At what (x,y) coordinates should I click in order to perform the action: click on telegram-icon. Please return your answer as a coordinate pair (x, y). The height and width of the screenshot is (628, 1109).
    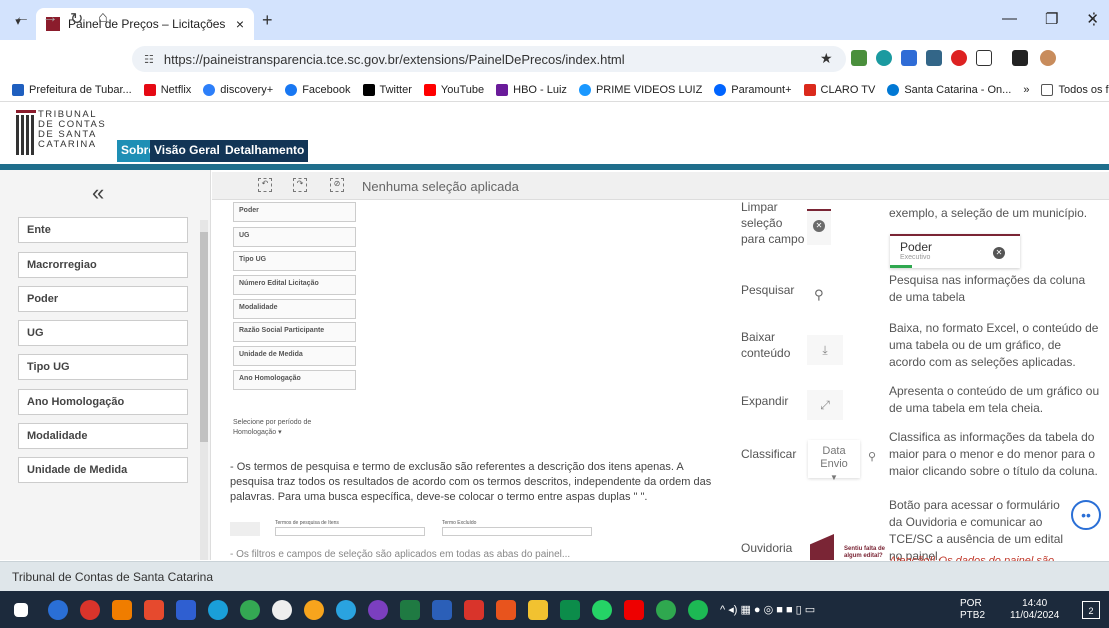
    Looking at the image, I should click on (346, 610).